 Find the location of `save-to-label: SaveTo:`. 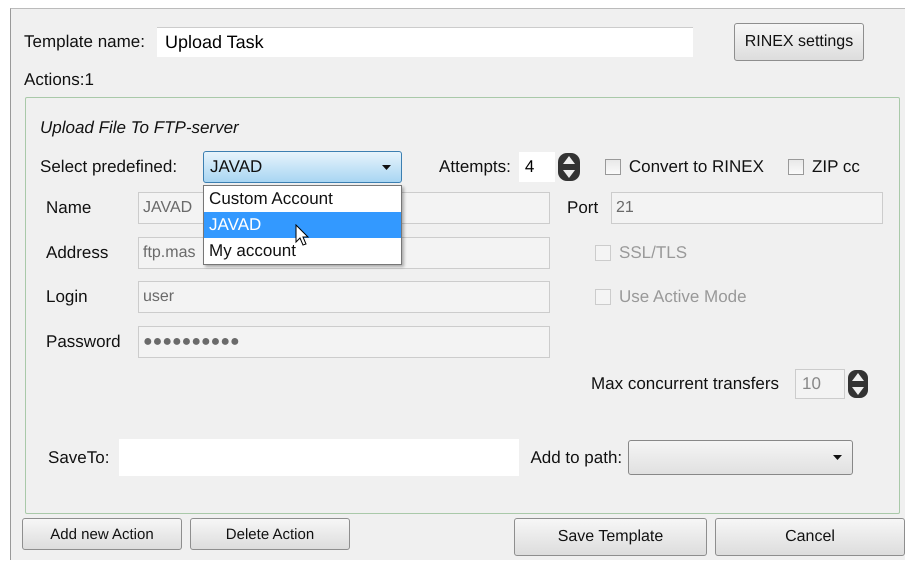

save-to-label: SaveTo: is located at coordinates (79, 458).